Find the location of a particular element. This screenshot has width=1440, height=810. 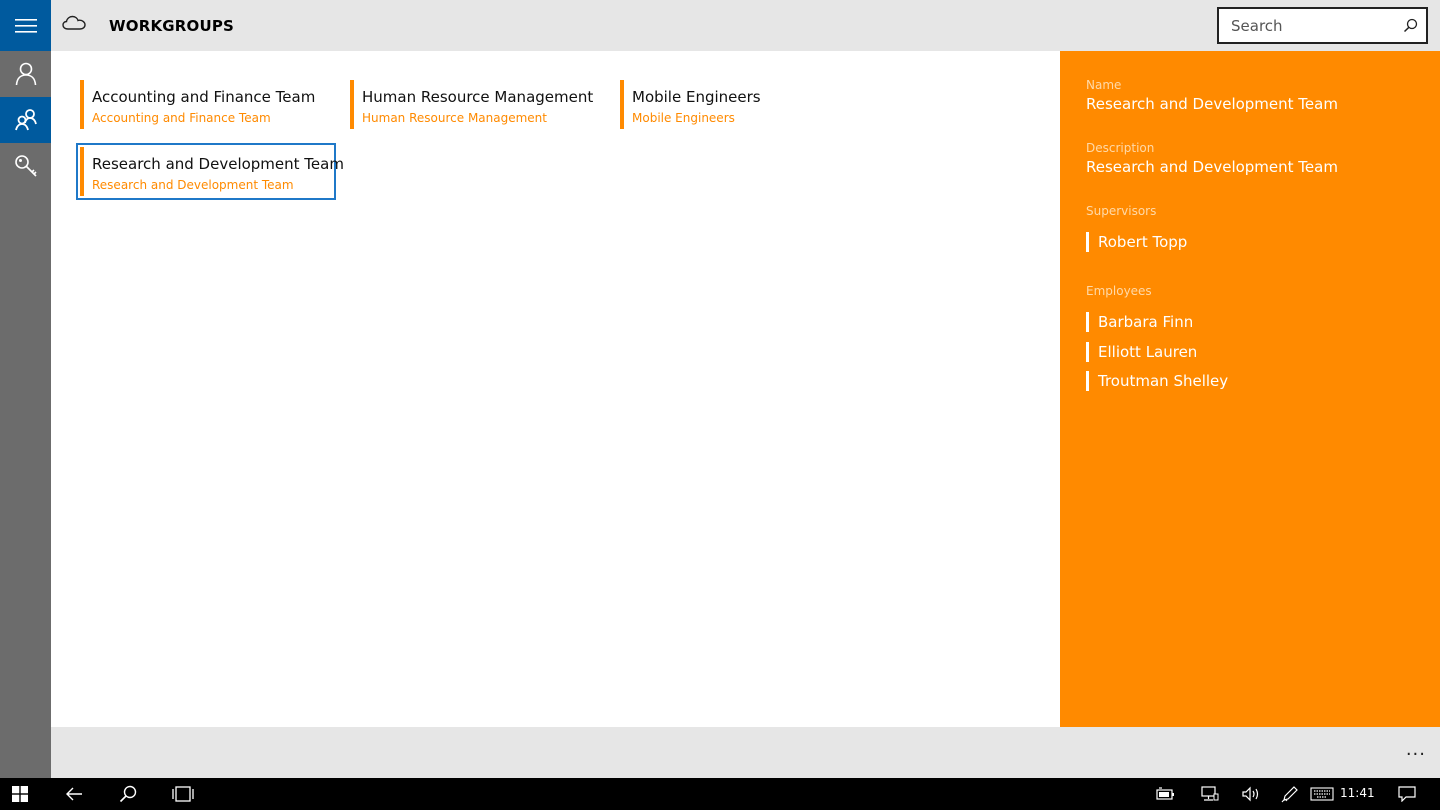

taskbar-search-button is located at coordinates (128, 794).